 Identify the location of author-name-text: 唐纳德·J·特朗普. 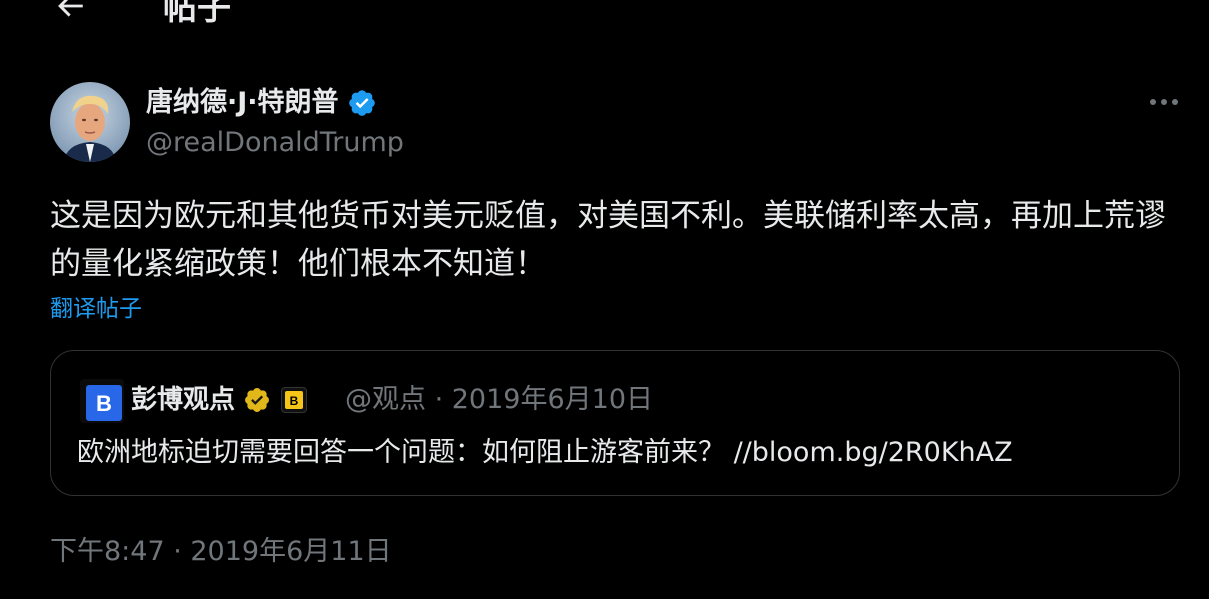
(242, 102).